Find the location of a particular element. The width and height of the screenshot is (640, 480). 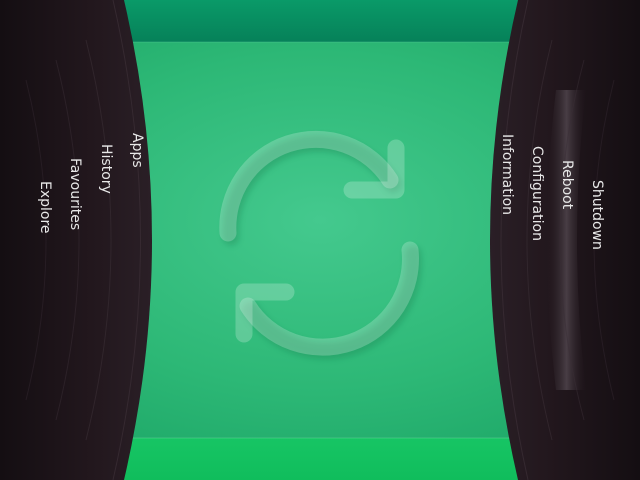

menu-item-history: History is located at coordinates (106, 169).